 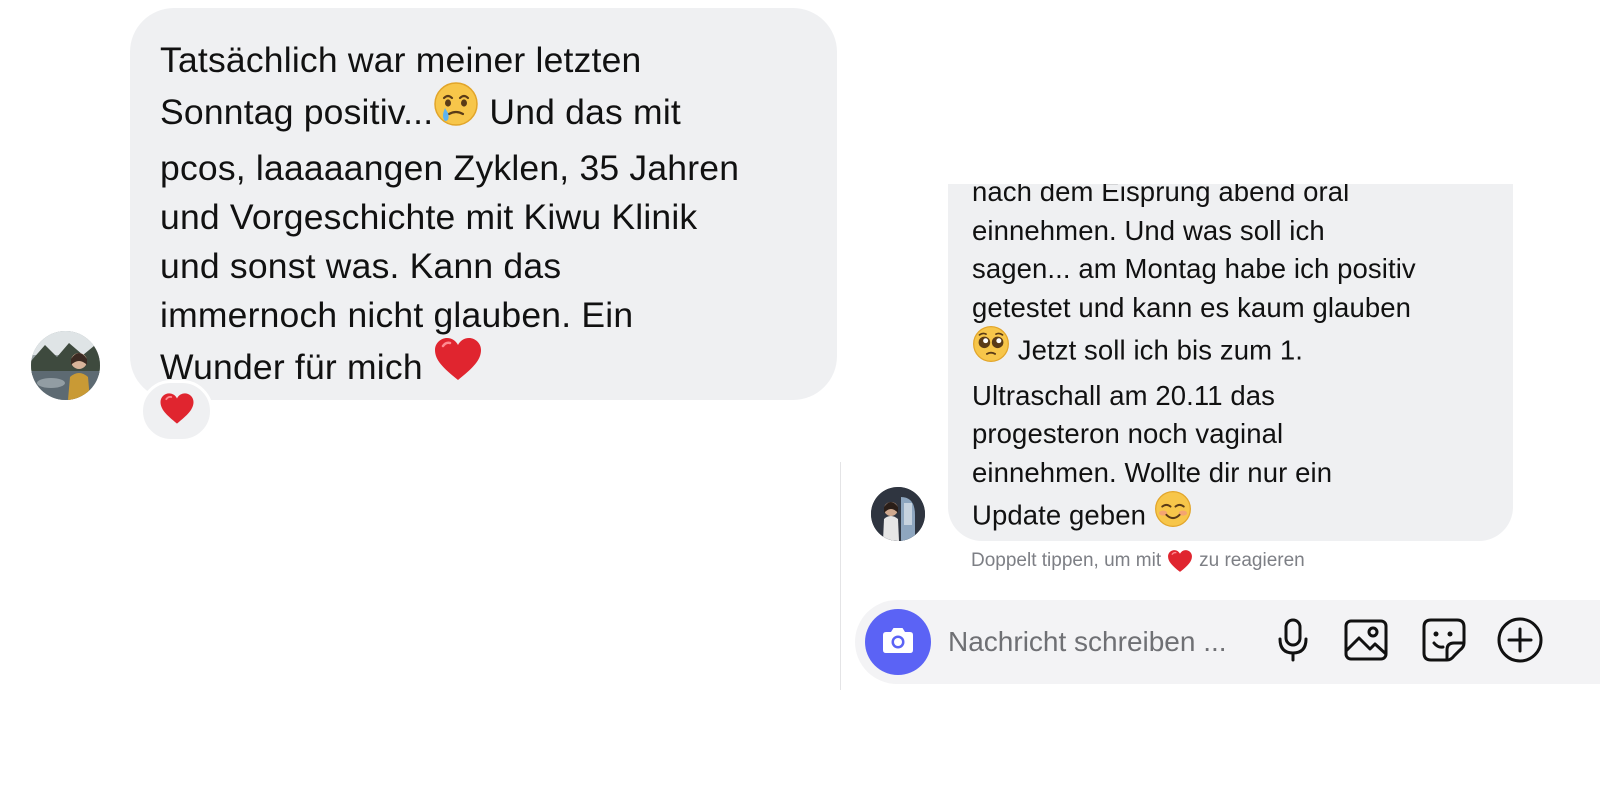 What do you see at coordinates (1252, 560) in the screenshot?
I see `reaction-hint-text: zu reagieren` at bounding box center [1252, 560].